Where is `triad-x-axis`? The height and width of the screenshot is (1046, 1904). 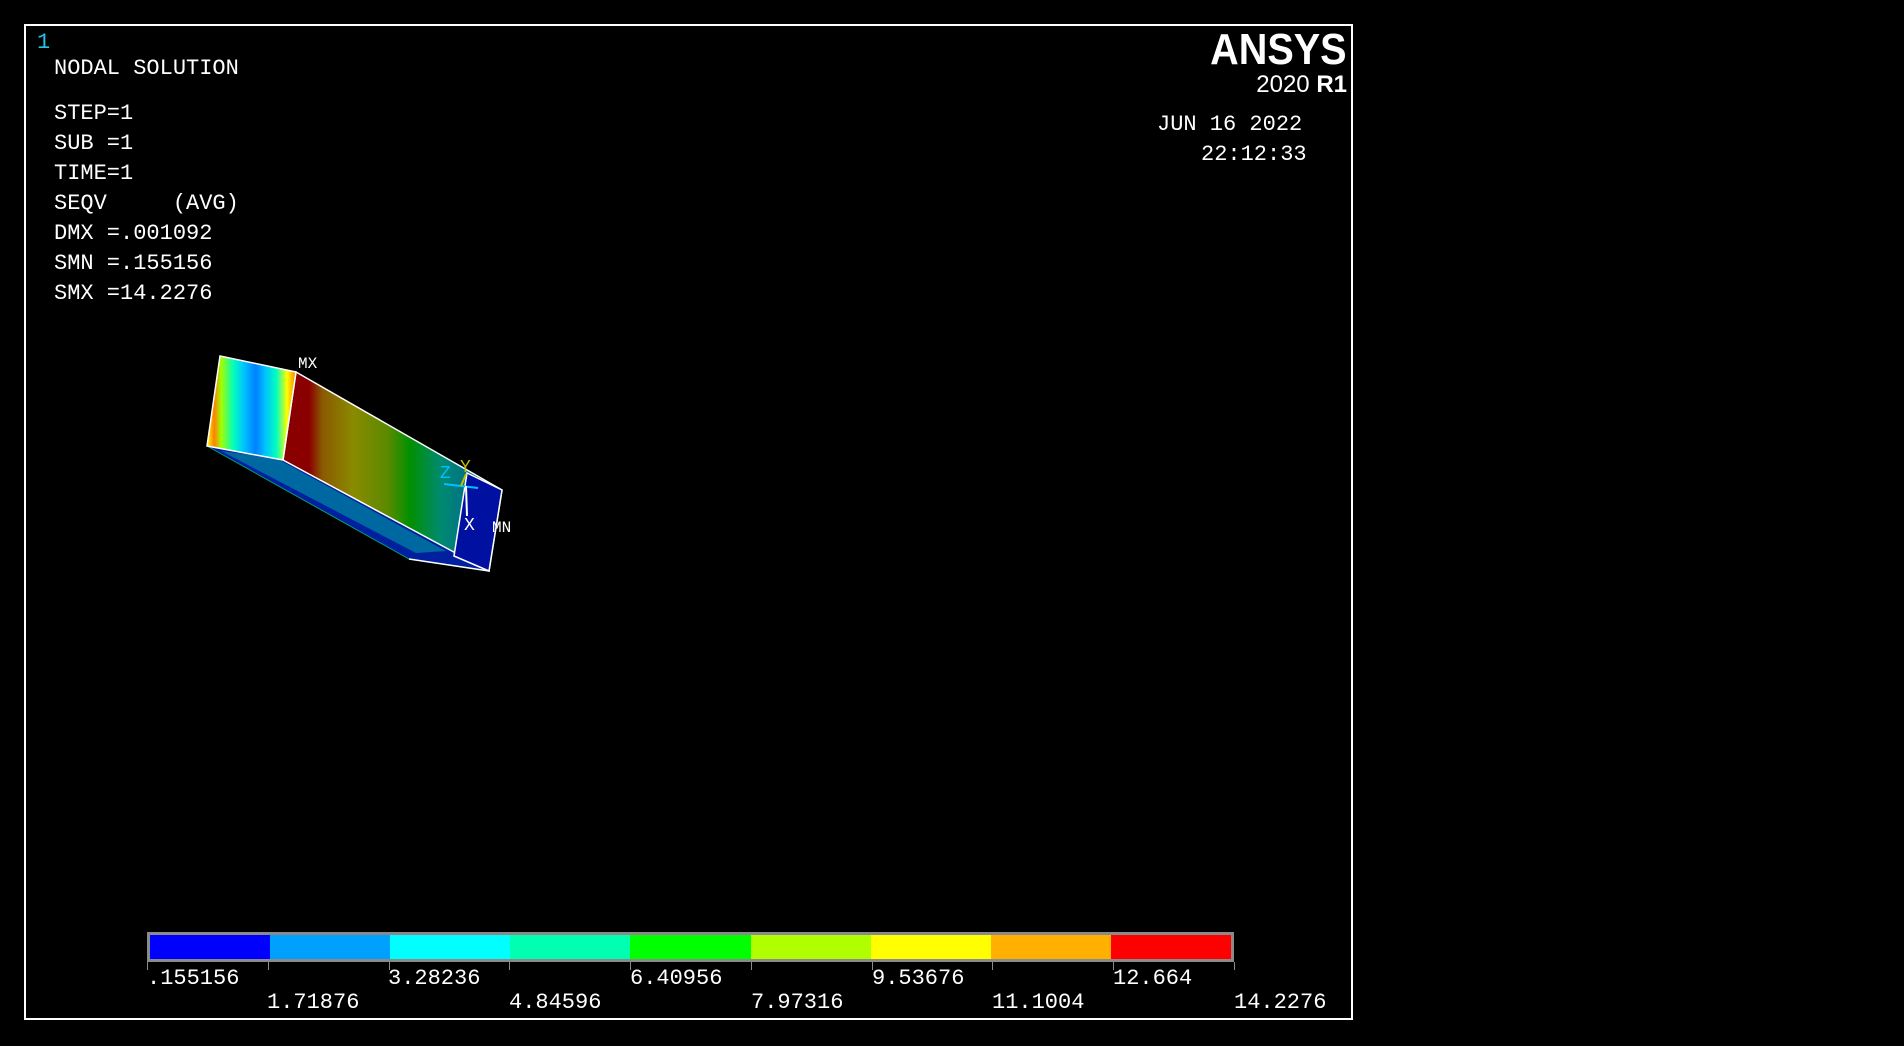 triad-x-axis is located at coordinates (466, 501).